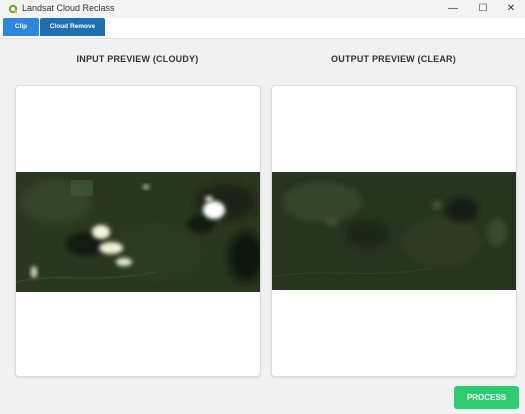  I want to click on title-bar: Landsat Cloud Reclass — ☐ ✕, so click(262, 9).